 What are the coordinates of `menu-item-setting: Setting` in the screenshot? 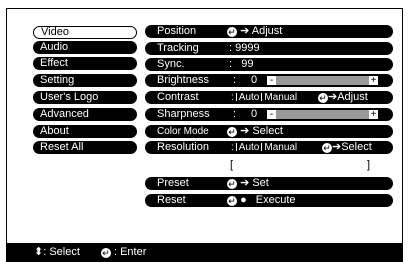 It's located at (85, 80).